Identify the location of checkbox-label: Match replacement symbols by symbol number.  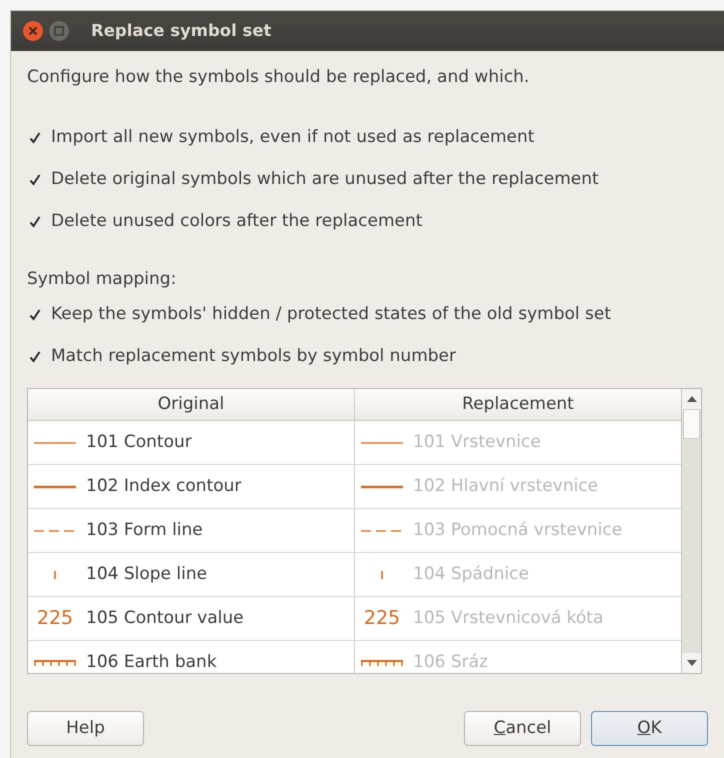
(253, 357).